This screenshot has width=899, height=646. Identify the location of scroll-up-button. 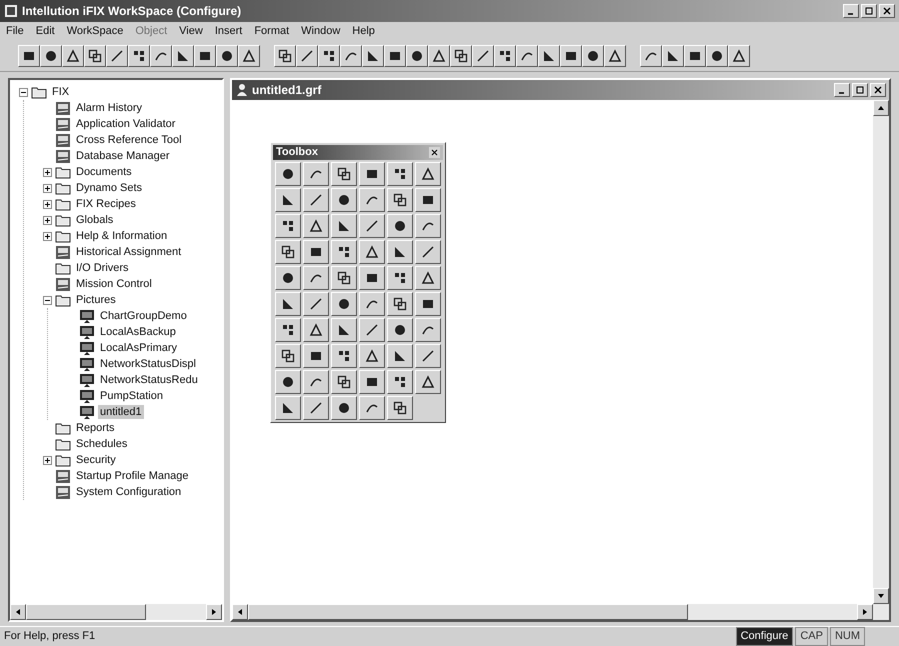
(881, 108).